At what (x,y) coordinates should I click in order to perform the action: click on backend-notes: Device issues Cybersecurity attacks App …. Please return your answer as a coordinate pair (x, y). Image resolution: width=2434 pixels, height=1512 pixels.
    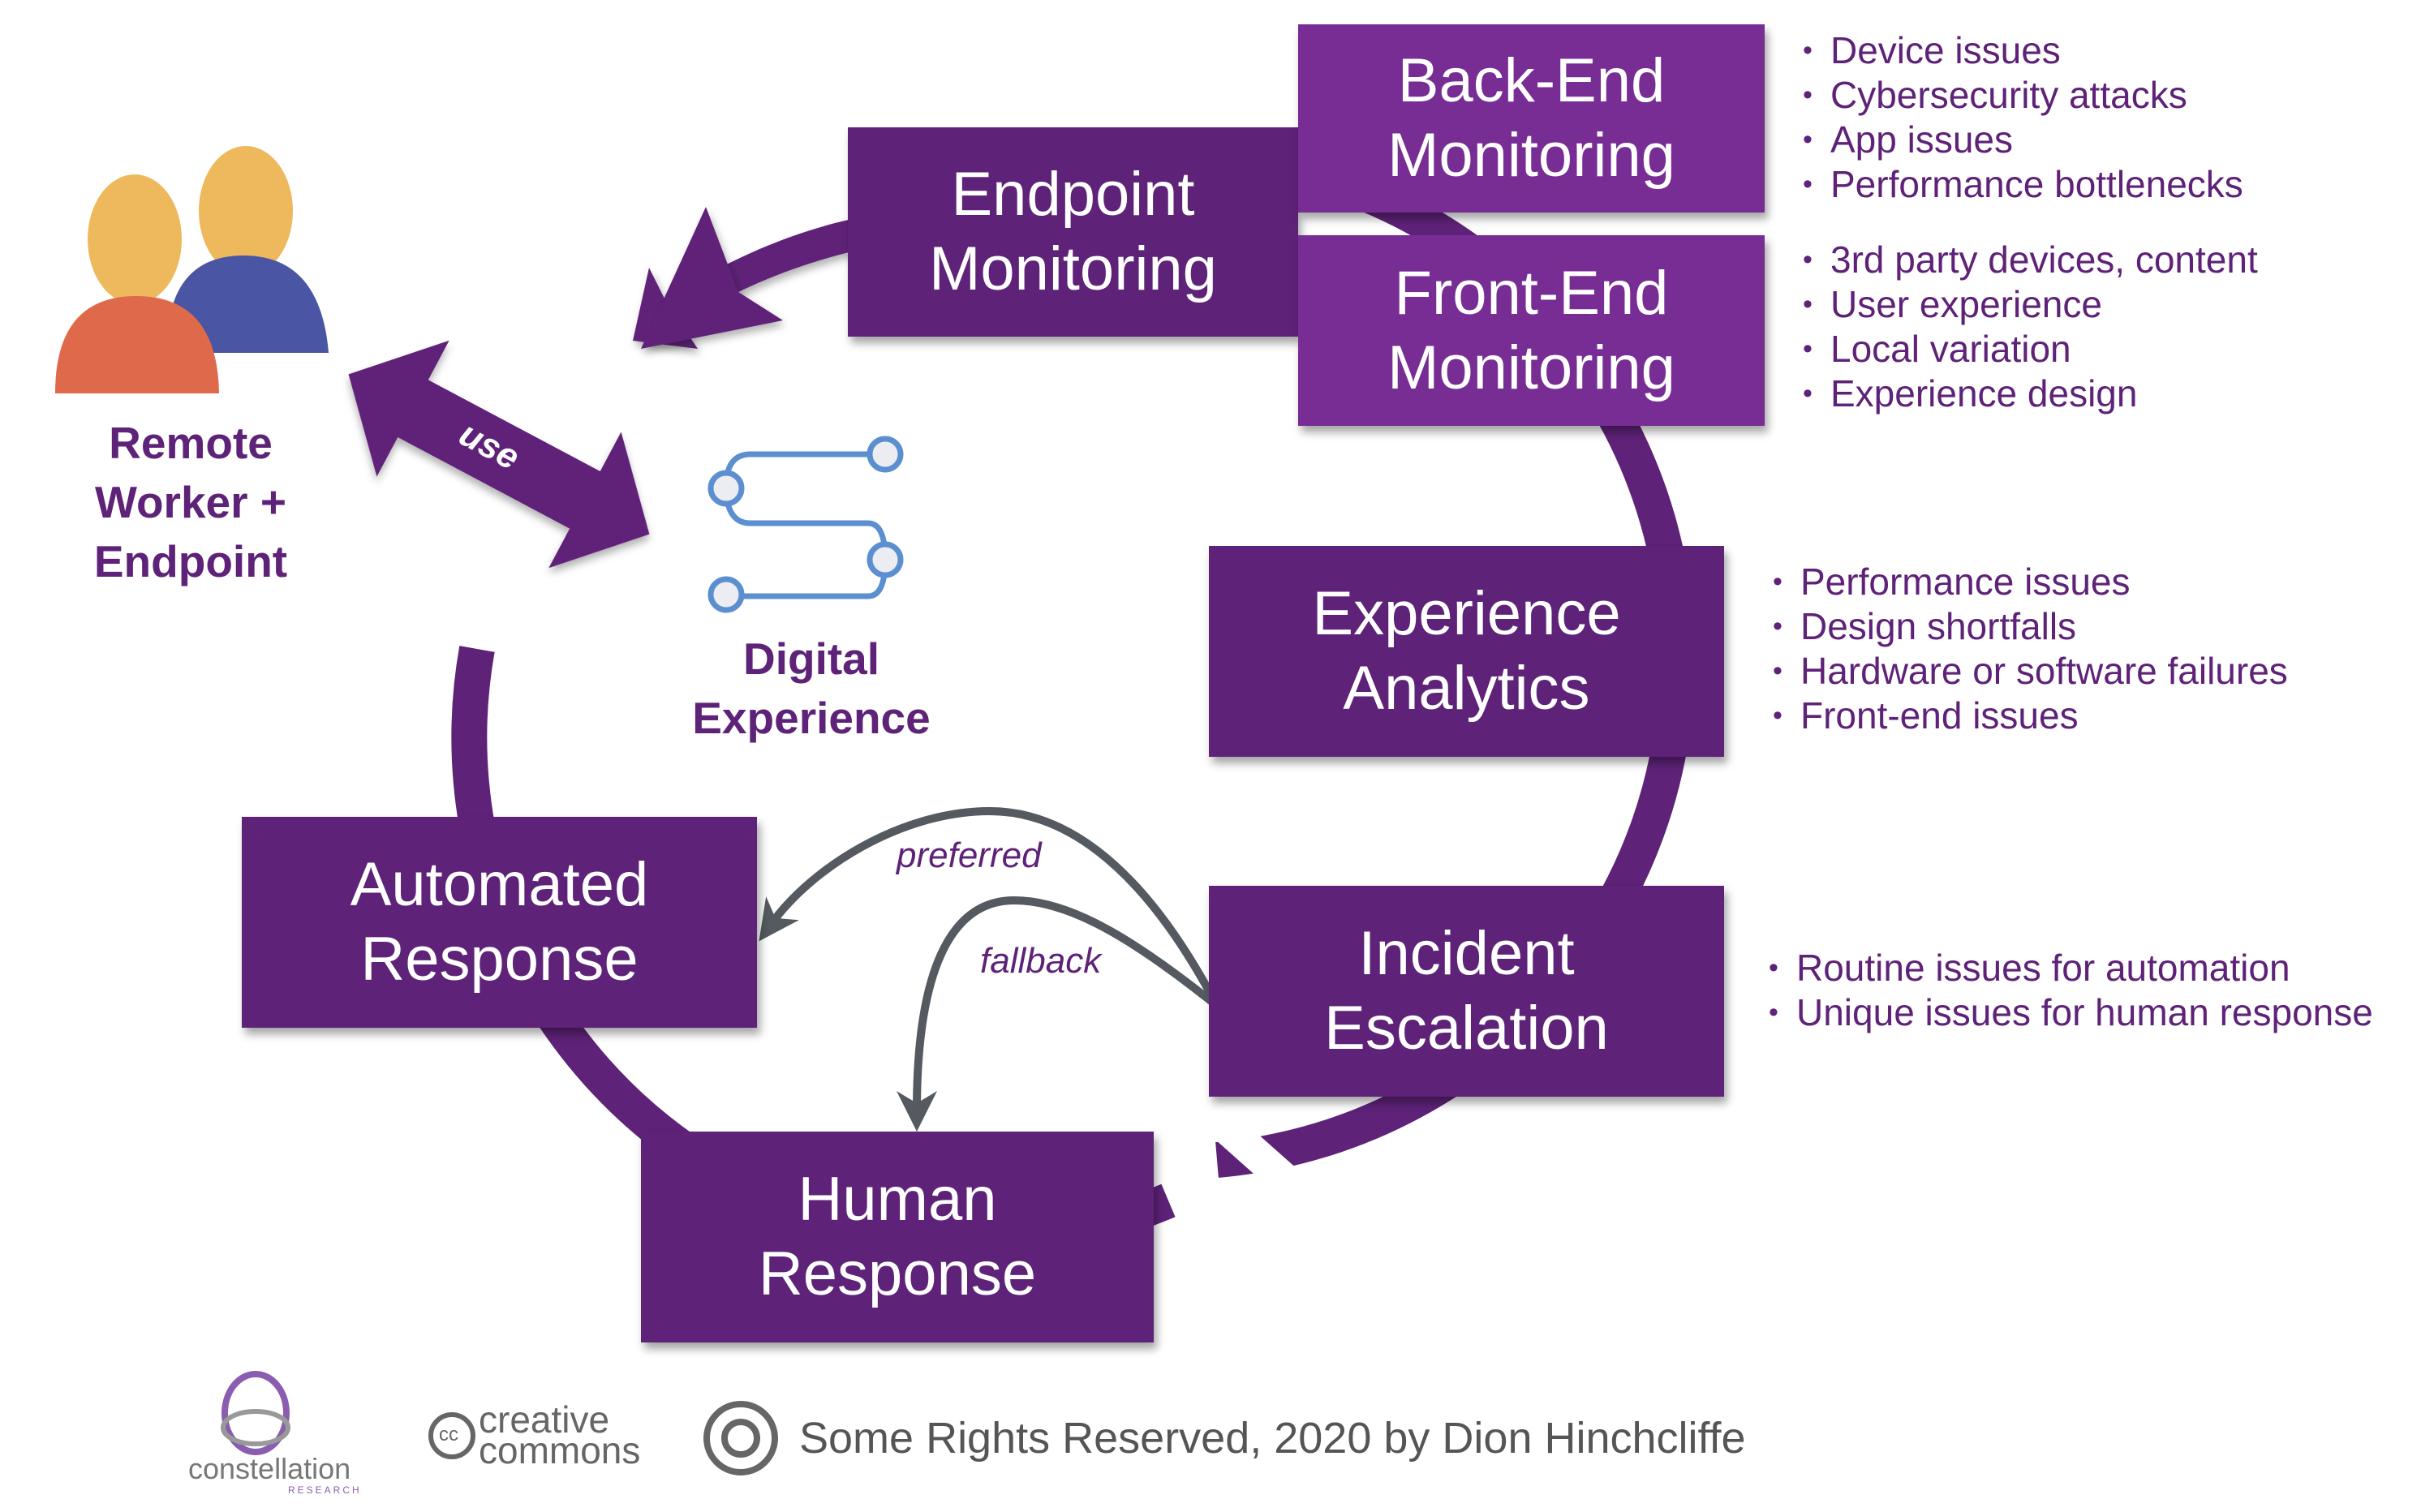
    Looking at the image, I should click on (2023, 117).